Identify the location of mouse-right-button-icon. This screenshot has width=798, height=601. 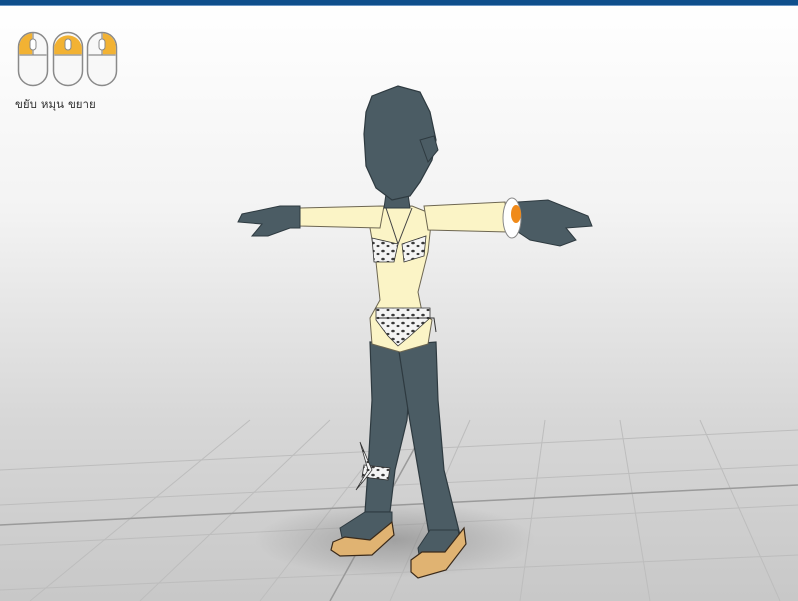
(102, 59).